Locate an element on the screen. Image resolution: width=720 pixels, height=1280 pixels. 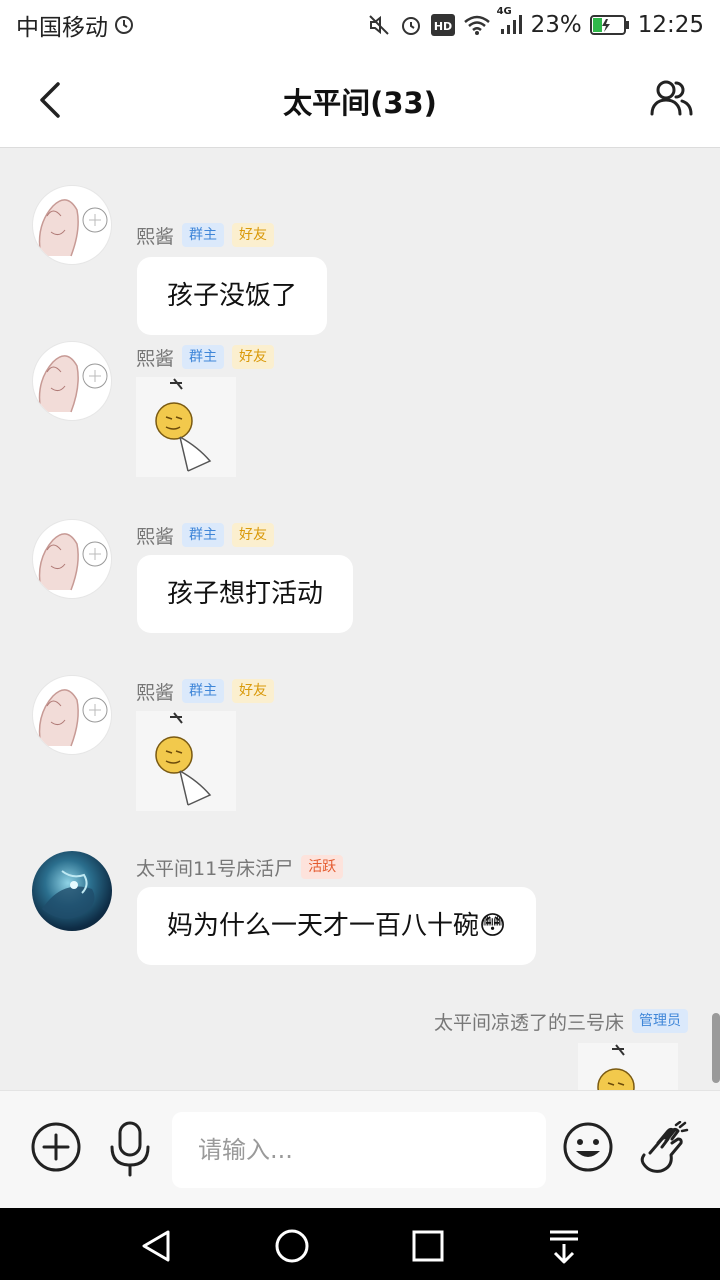
message-bubble: 妈为什么一天才一百八十碗😳 is located at coordinates (337, 926).